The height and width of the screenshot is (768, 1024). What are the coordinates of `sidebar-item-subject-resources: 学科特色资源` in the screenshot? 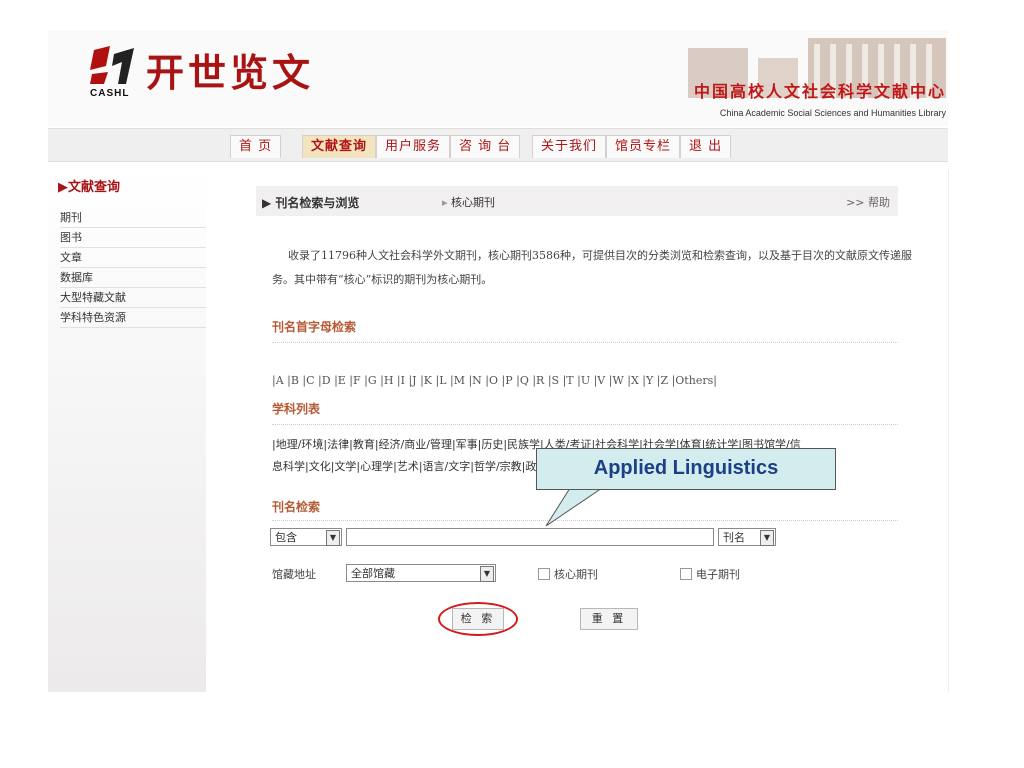 It's located at (133, 318).